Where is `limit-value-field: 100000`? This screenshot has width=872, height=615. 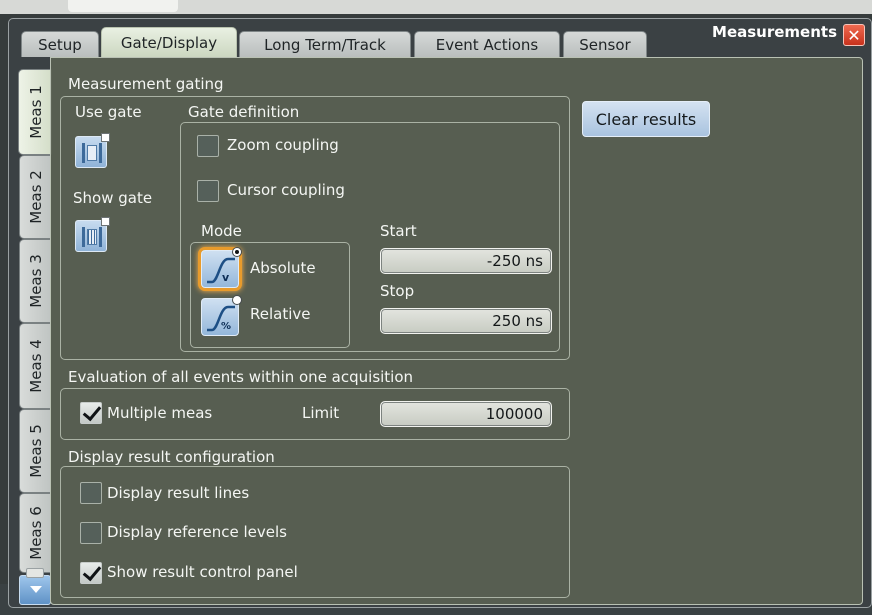
limit-value-field: 100000 is located at coordinates (466, 414).